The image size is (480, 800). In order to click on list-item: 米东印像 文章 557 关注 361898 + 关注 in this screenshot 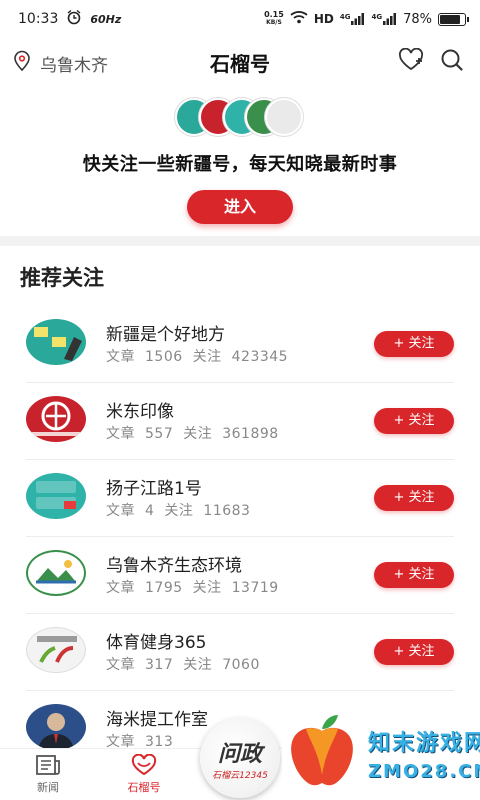, I will do `click(240, 421)`.